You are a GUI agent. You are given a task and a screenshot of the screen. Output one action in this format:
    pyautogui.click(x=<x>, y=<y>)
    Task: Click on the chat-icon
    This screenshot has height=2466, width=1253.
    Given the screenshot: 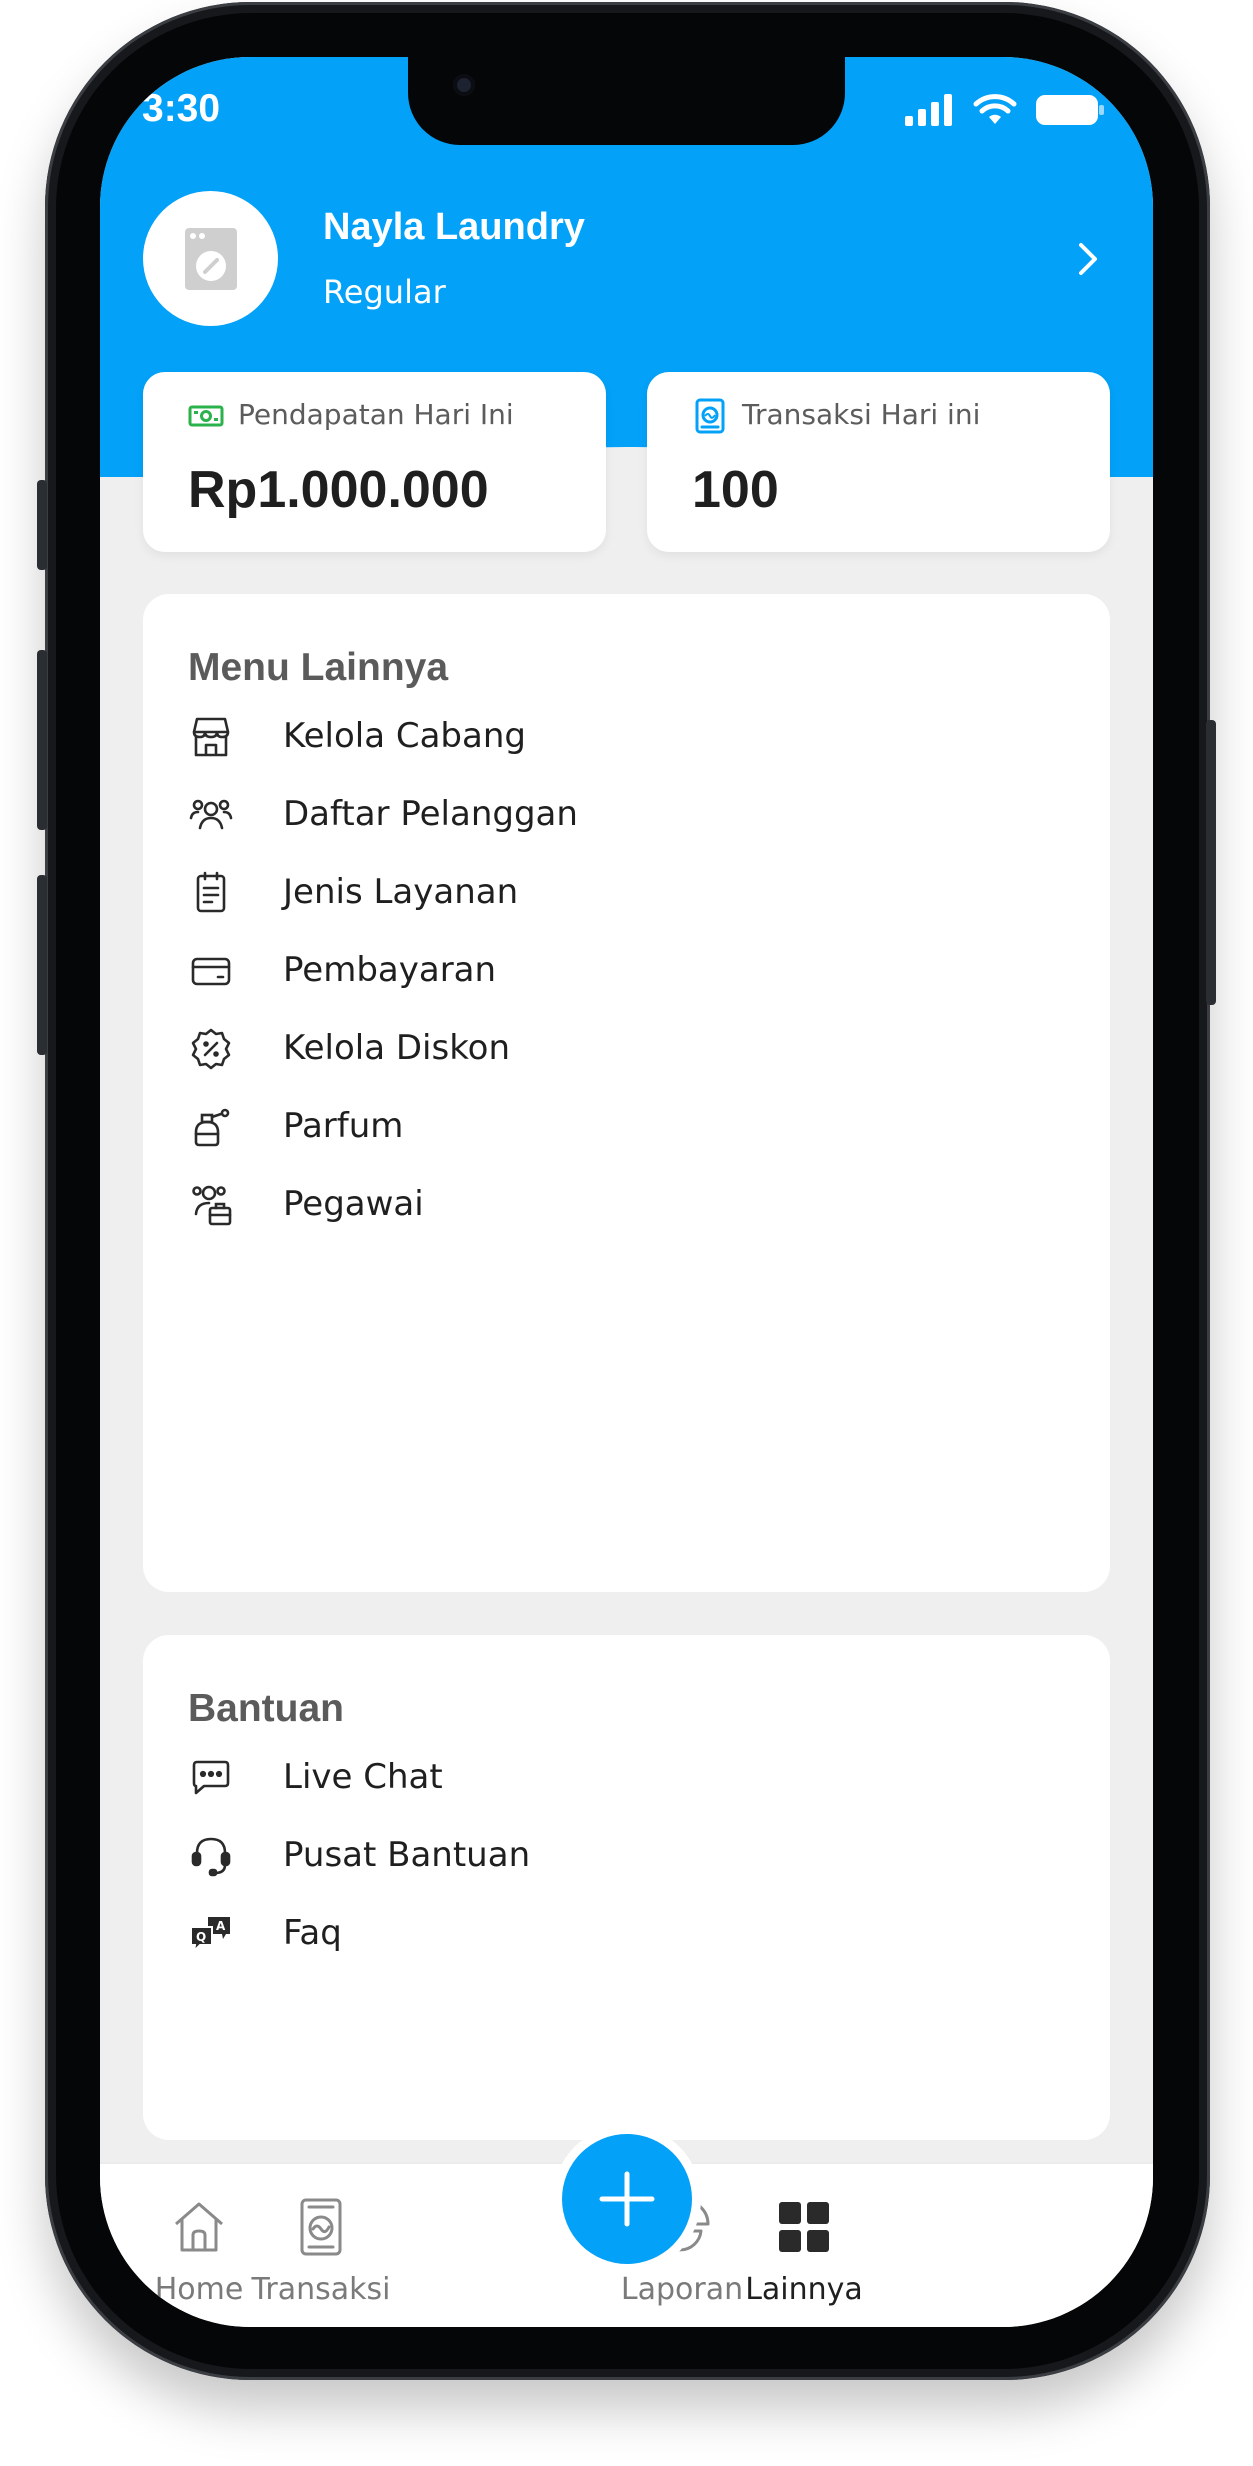 What is the action you would take?
    pyautogui.click(x=211, y=1777)
    